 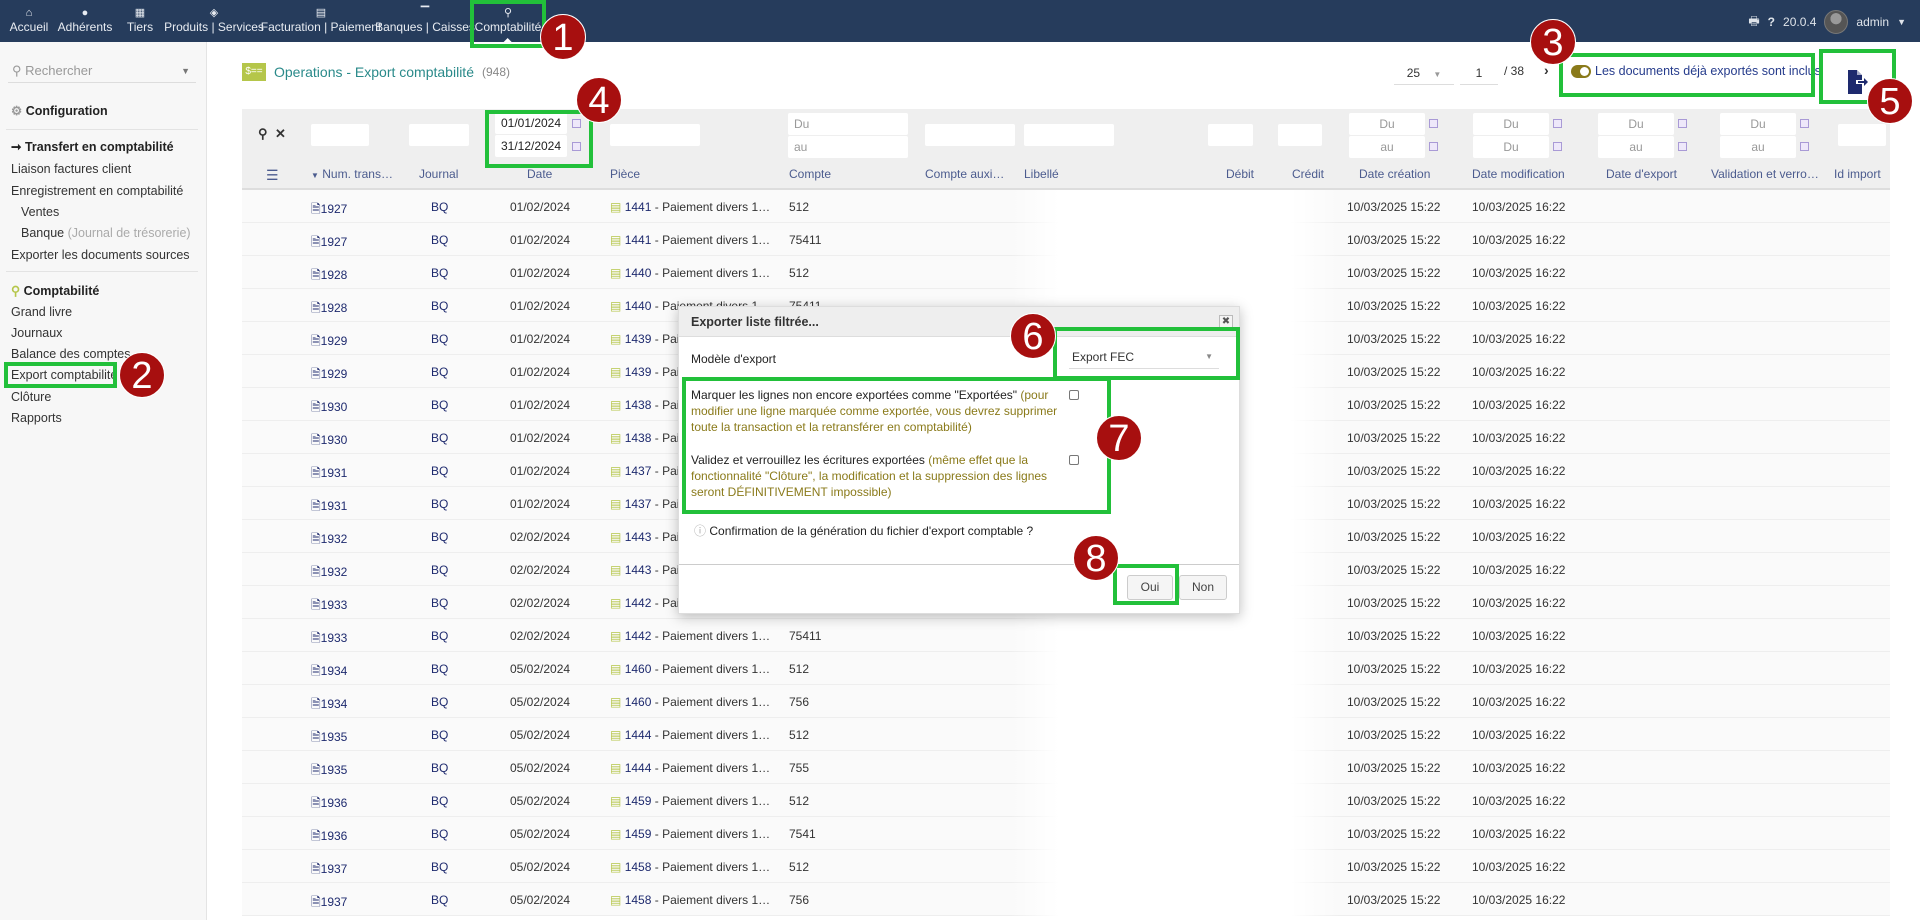 What do you see at coordinates (315, 175) in the screenshot?
I see `sort-desc-icon: ▼` at bounding box center [315, 175].